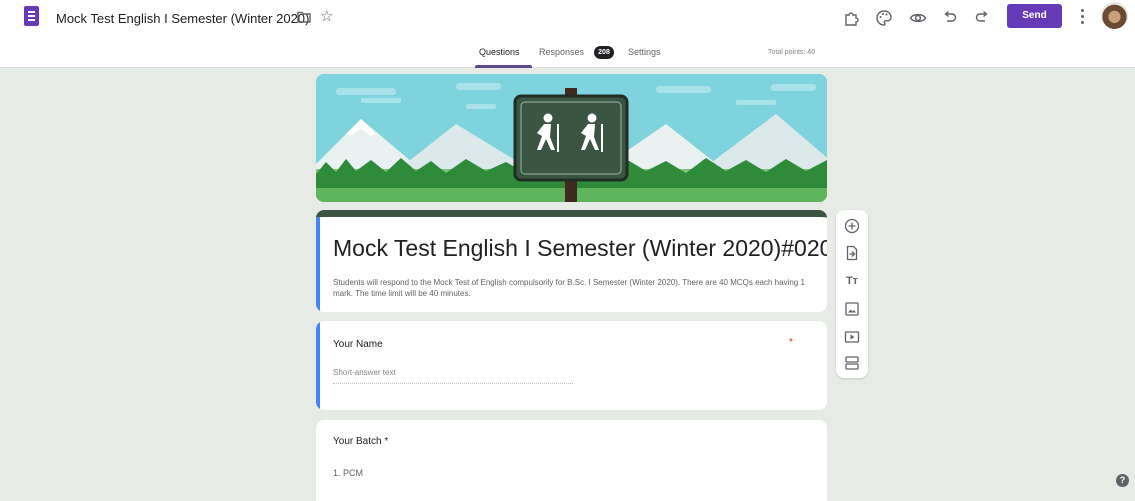 The height and width of the screenshot is (501, 1135). I want to click on redo-icon, so click(982, 18).